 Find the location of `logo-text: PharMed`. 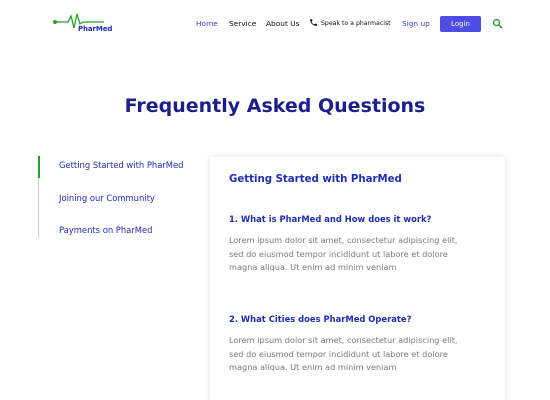

logo-text: PharMed is located at coordinates (95, 29).